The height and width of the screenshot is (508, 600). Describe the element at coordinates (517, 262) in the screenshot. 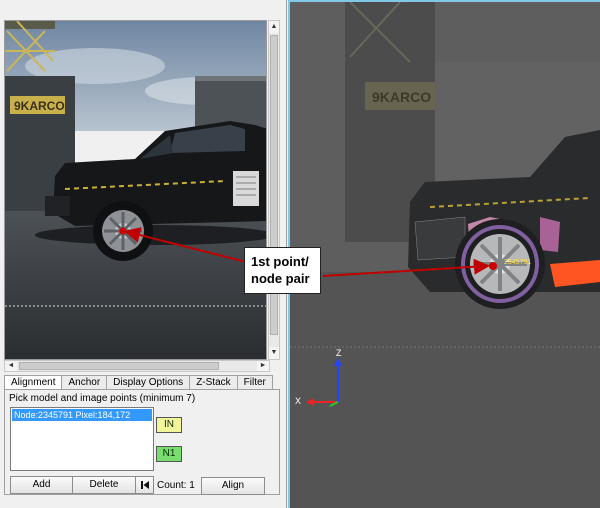

I see `node-id-label: 2345791` at that location.